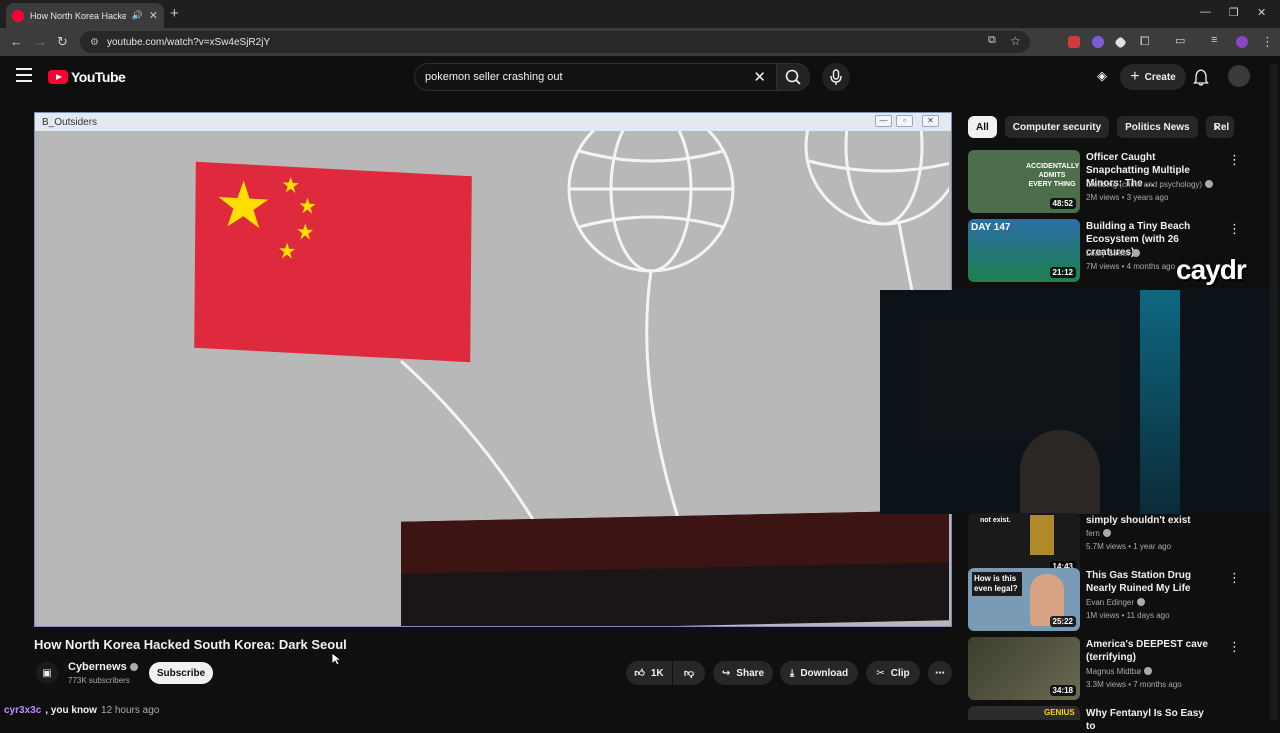 This screenshot has width=1280, height=733. Describe the element at coordinates (940, 673) in the screenshot. I see `more-actions-button: ⋯` at that location.